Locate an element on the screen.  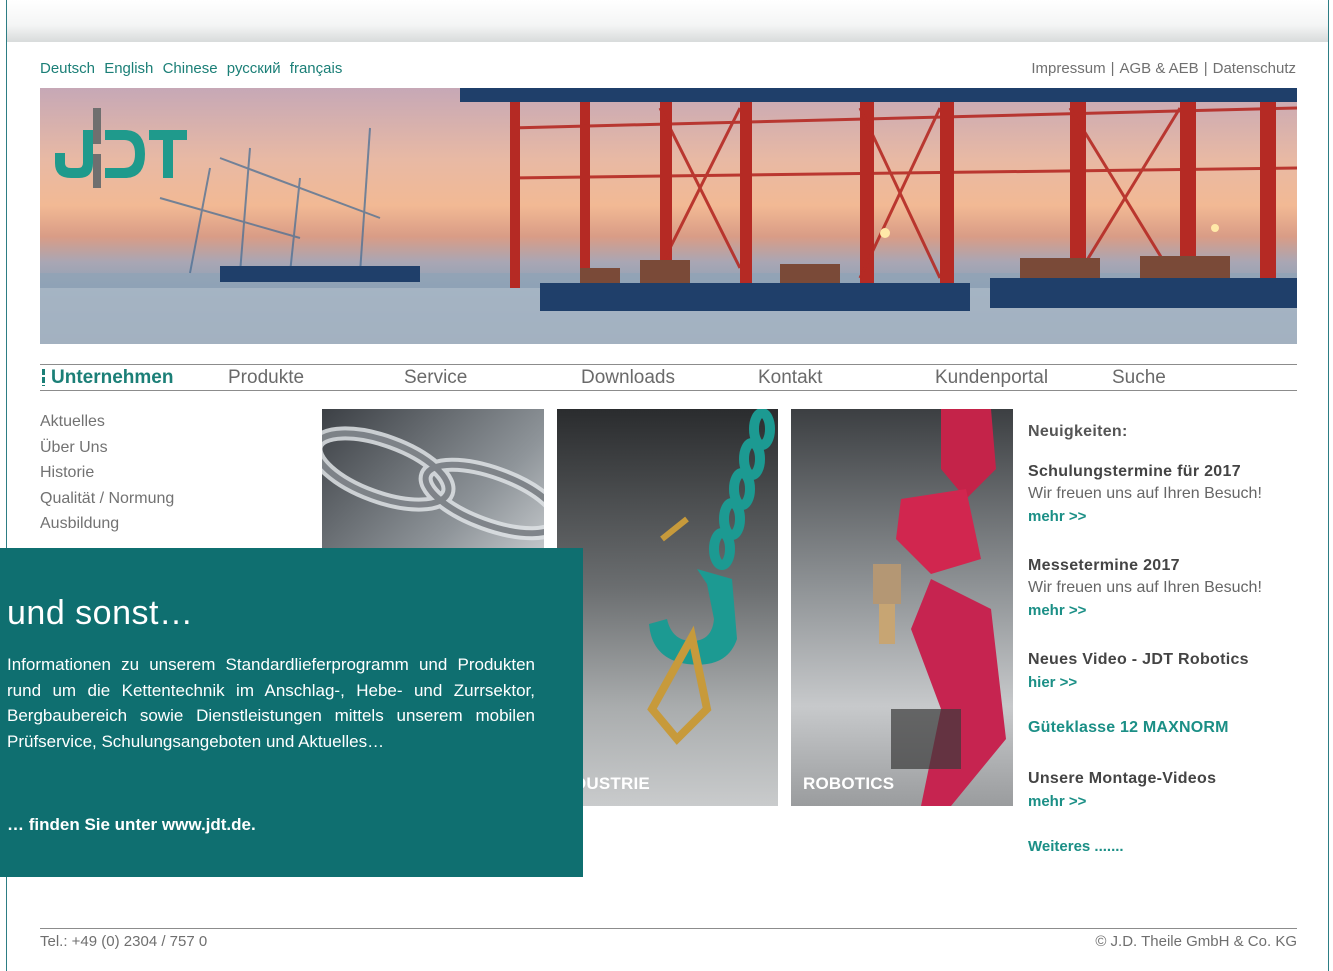
nav-suche: Suche is located at coordinates (1139, 378).